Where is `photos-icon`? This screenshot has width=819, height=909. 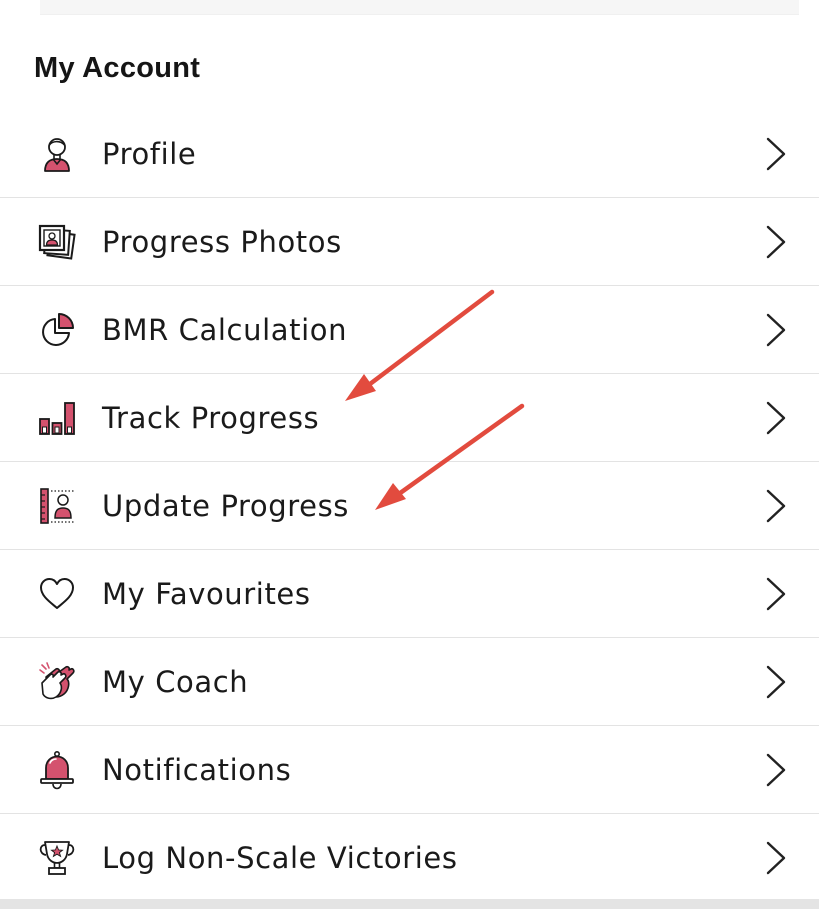
photos-icon is located at coordinates (57, 242).